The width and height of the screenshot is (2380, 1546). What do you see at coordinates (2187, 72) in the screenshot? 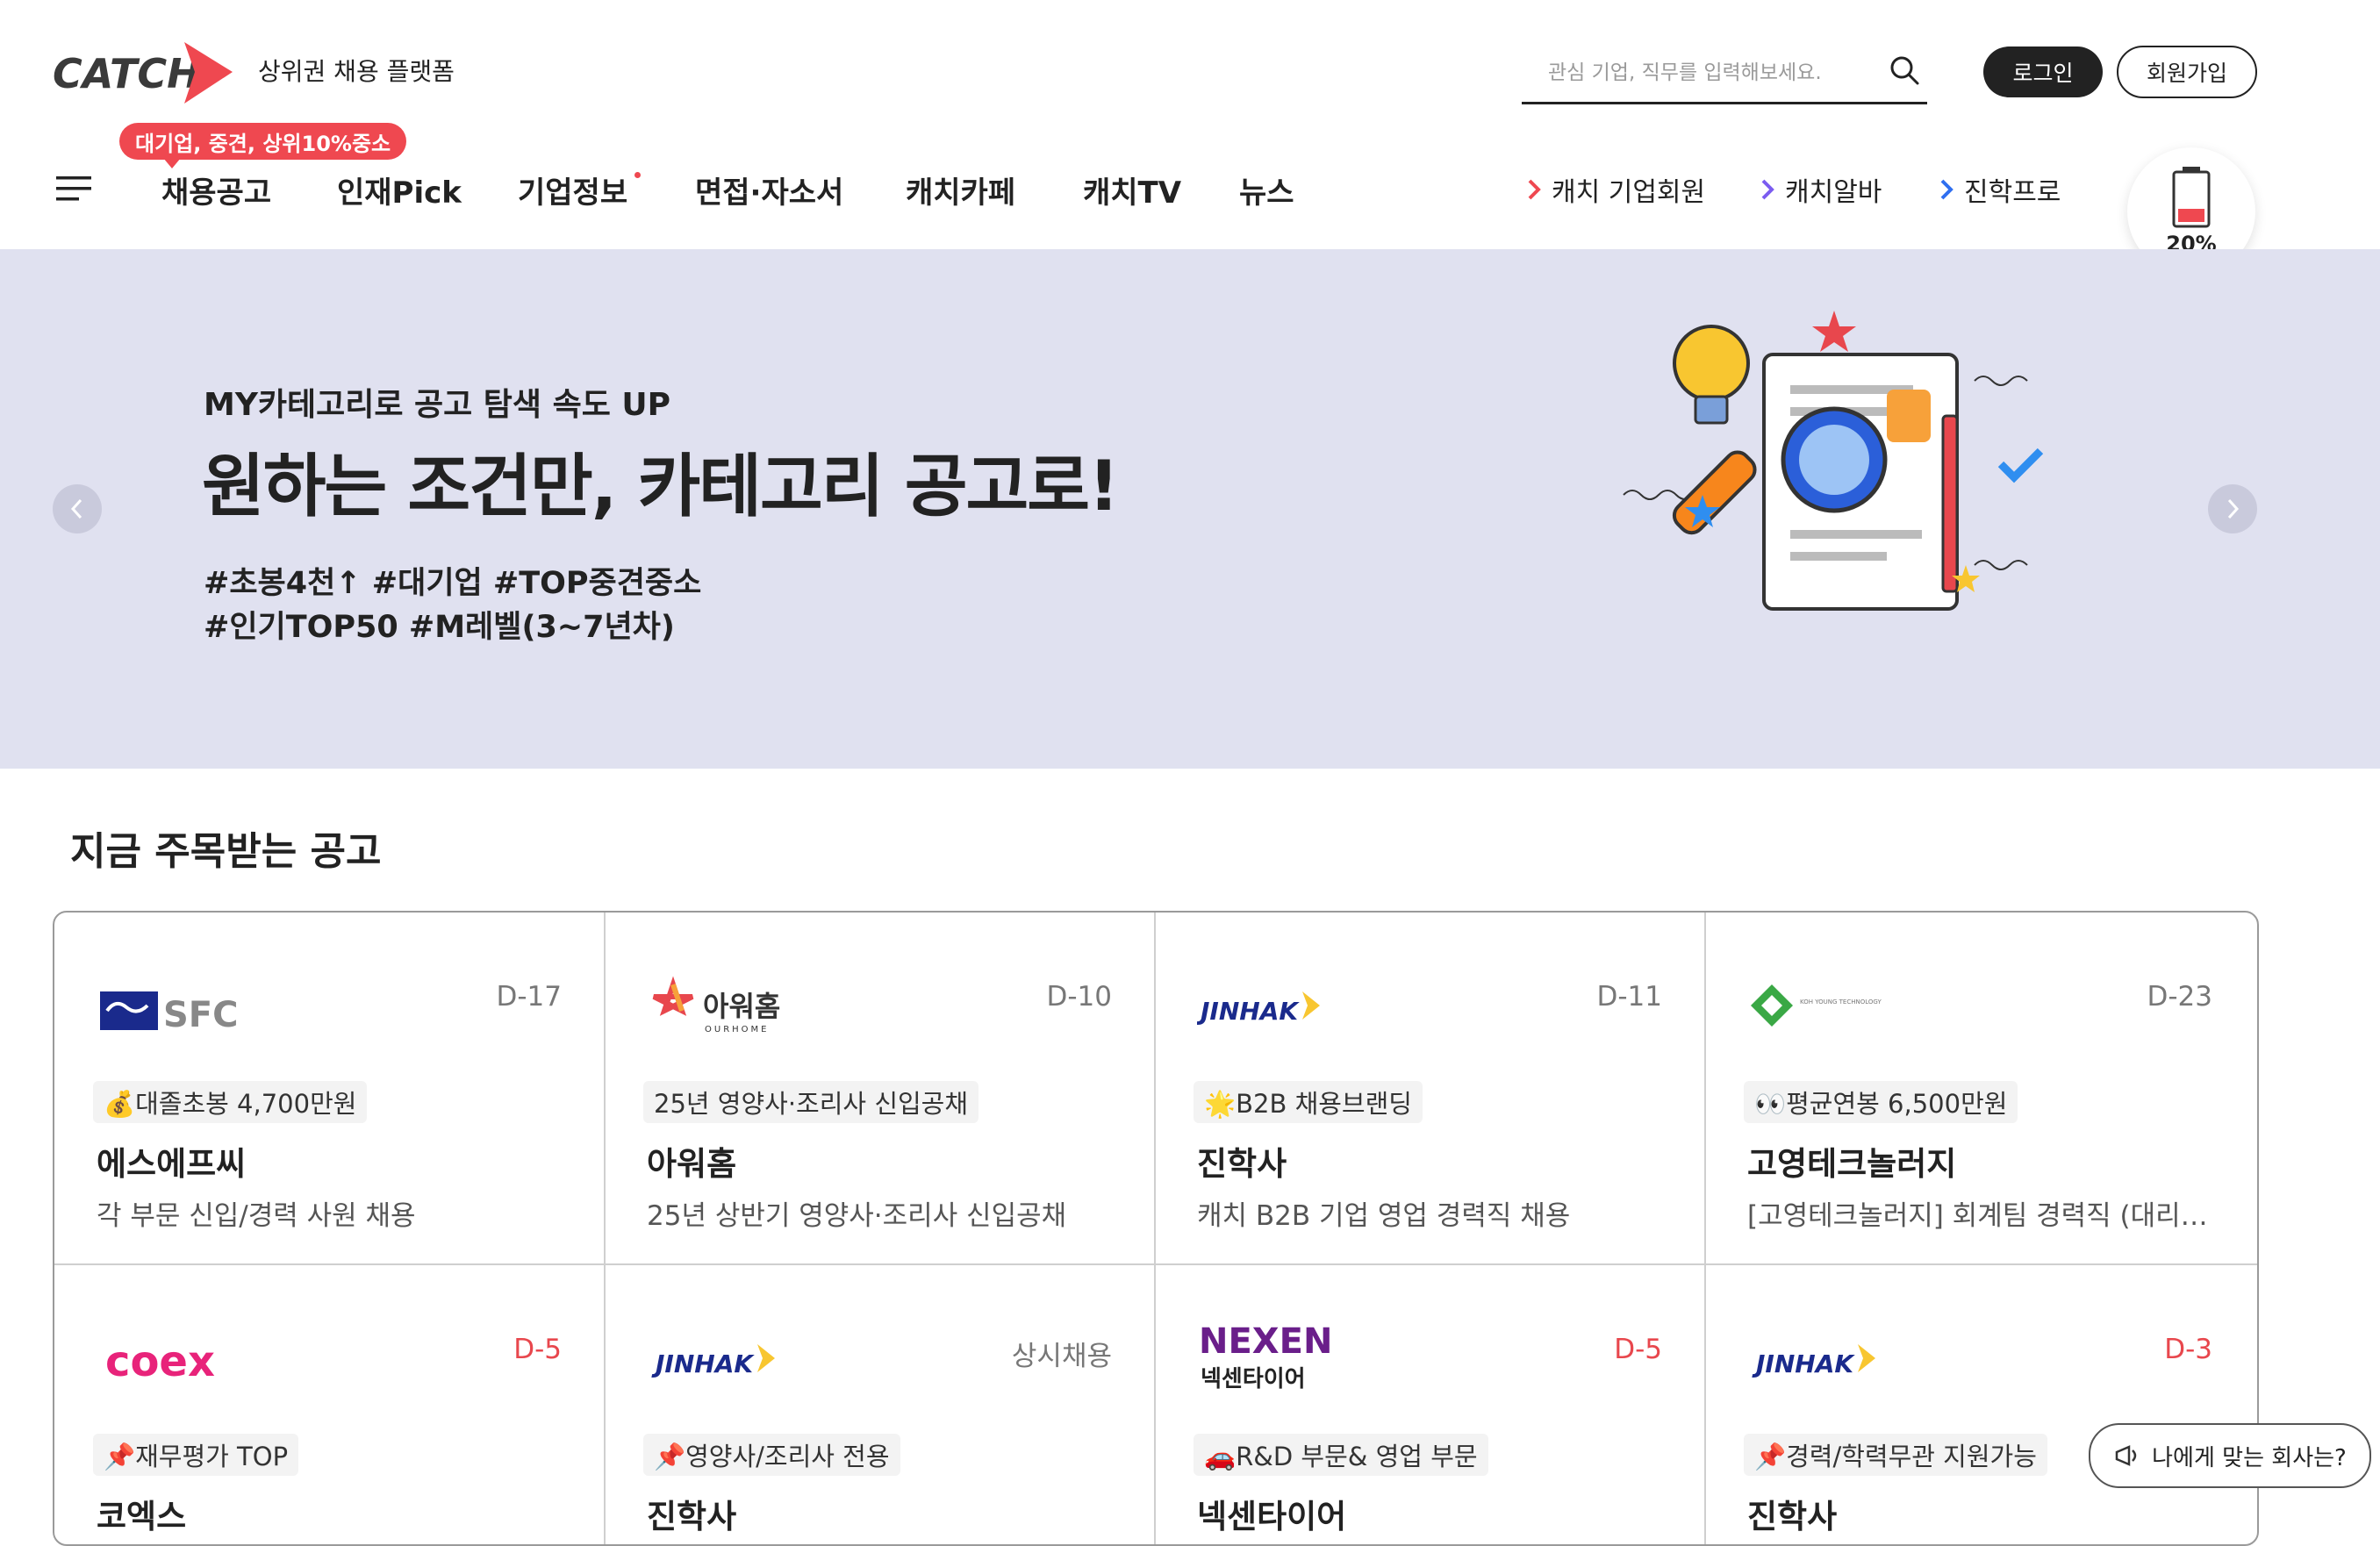
I see `signup-button: 회원가입` at bounding box center [2187, 72].